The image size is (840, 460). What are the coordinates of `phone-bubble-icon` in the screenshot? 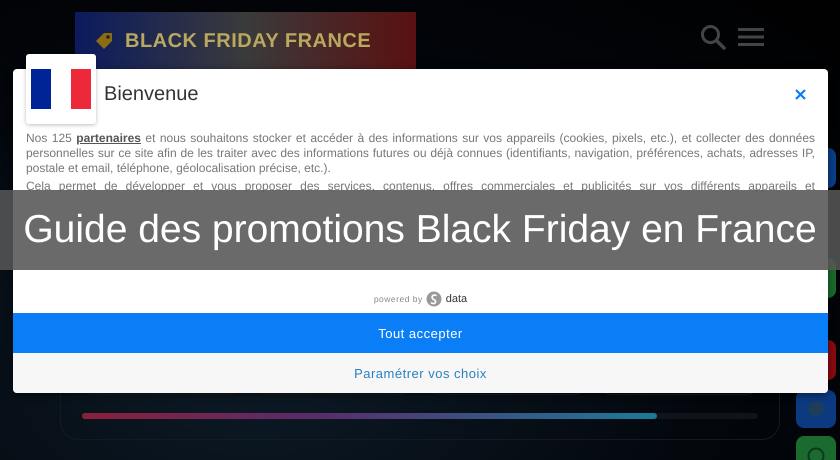 It's located at (816, 453).